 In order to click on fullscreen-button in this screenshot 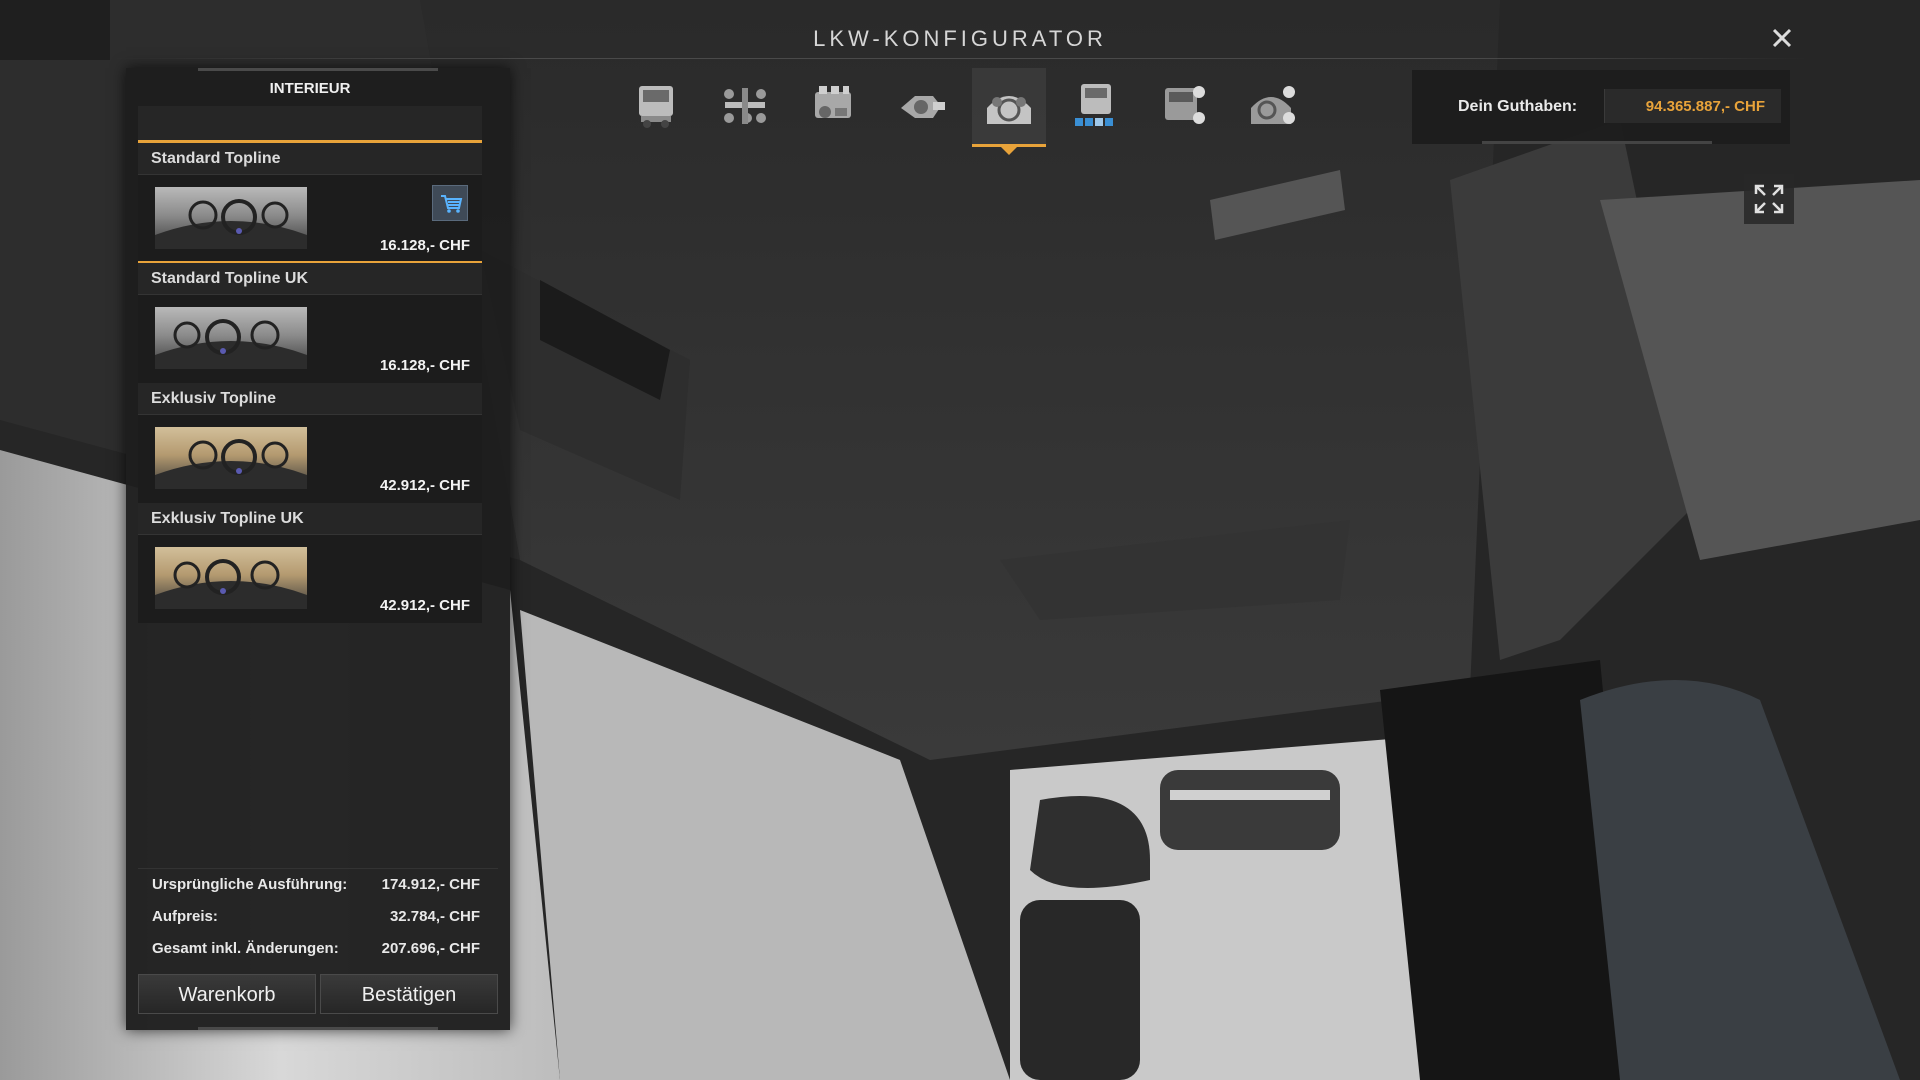, I will do `click(1769, 199)`.